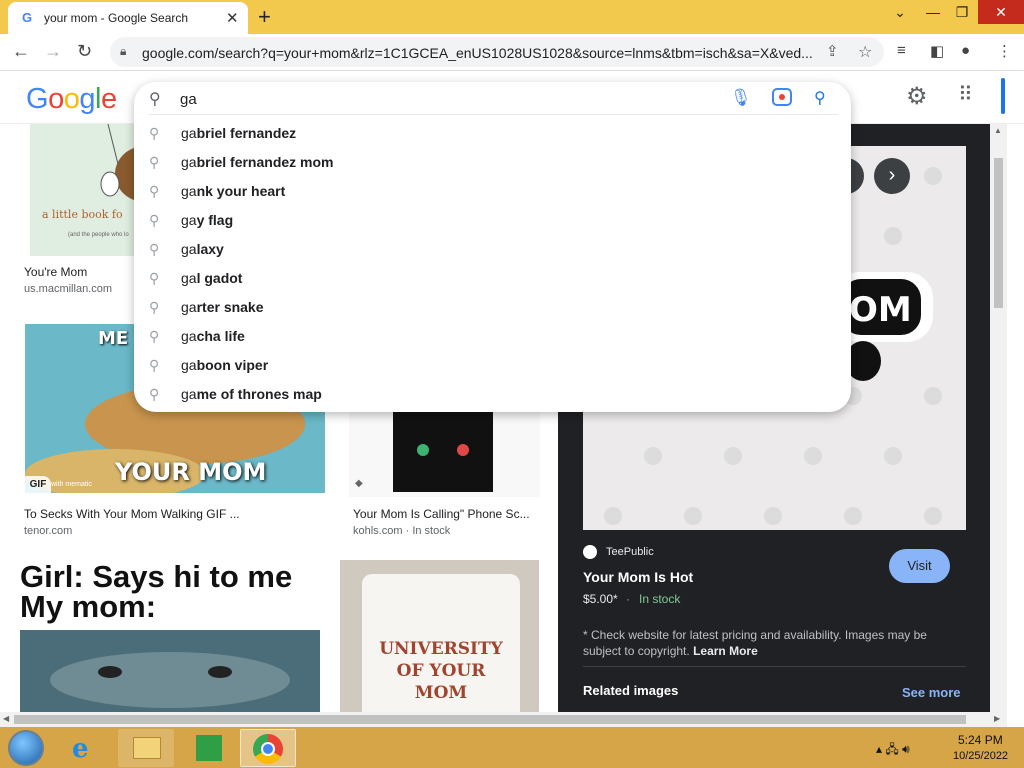 The height and width of the screenshot is (768, 1024). What do you see at coordinates (892, 176) in the screenshot?
I see `next-image-button: ›` at bounding box center [892, 176].